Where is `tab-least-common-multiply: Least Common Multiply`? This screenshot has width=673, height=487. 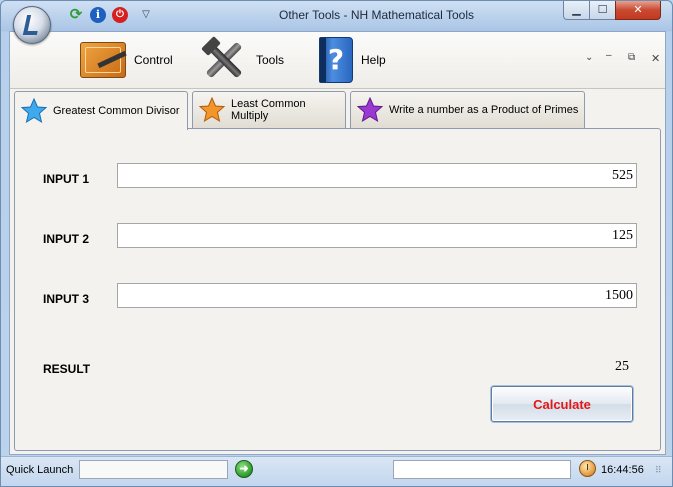 tab-least-common-multiply: Least Common Multiply is located at coordinates (269, 109).